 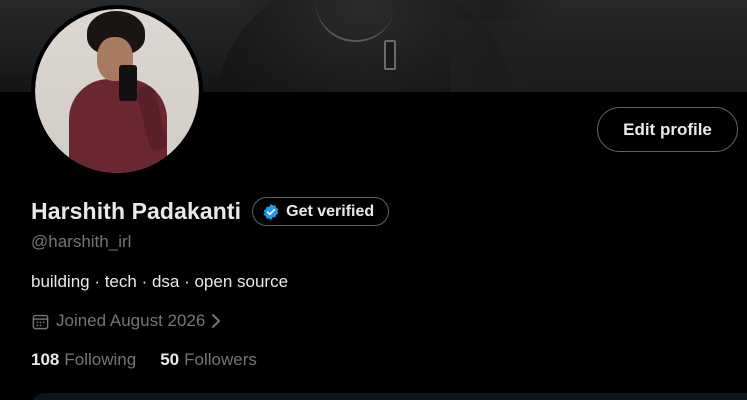 I want to click on bottom-card, so click(x=389, y=396).